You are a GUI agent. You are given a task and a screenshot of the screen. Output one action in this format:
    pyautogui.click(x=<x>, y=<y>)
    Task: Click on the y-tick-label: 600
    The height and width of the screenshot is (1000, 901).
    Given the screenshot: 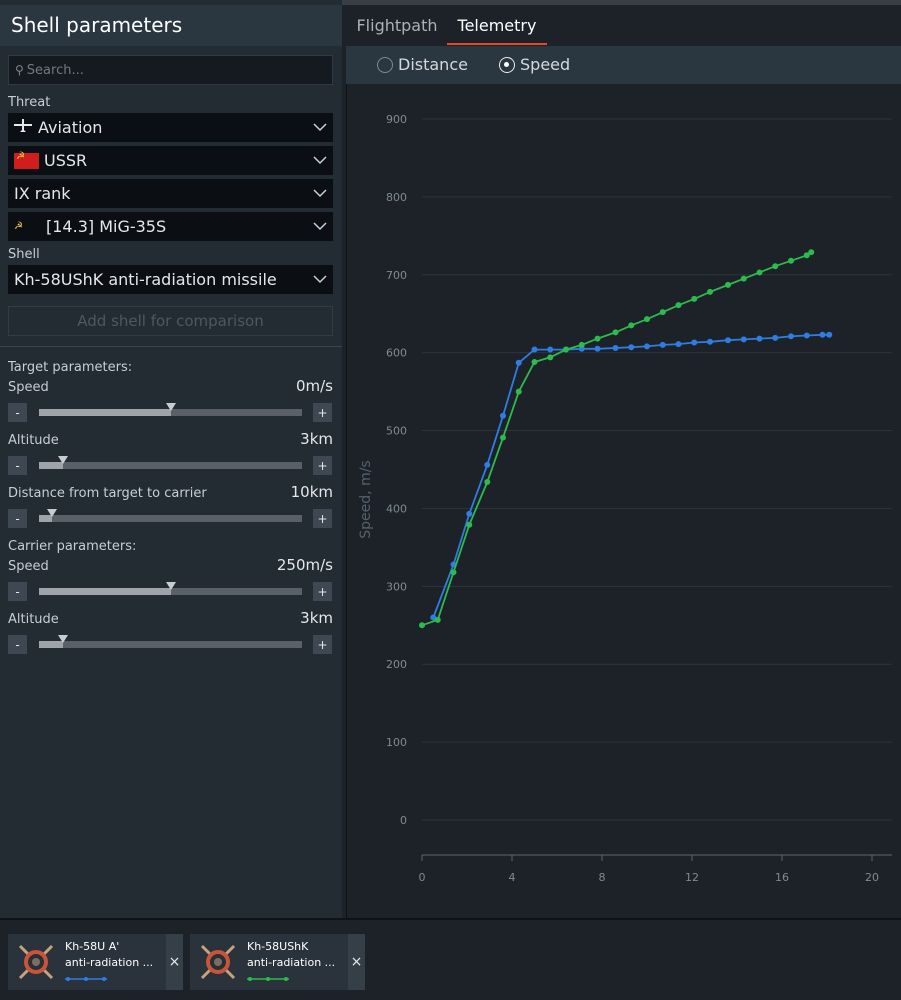 What is the action you would take?
    pyautogui.click(x=396, y=353)
    